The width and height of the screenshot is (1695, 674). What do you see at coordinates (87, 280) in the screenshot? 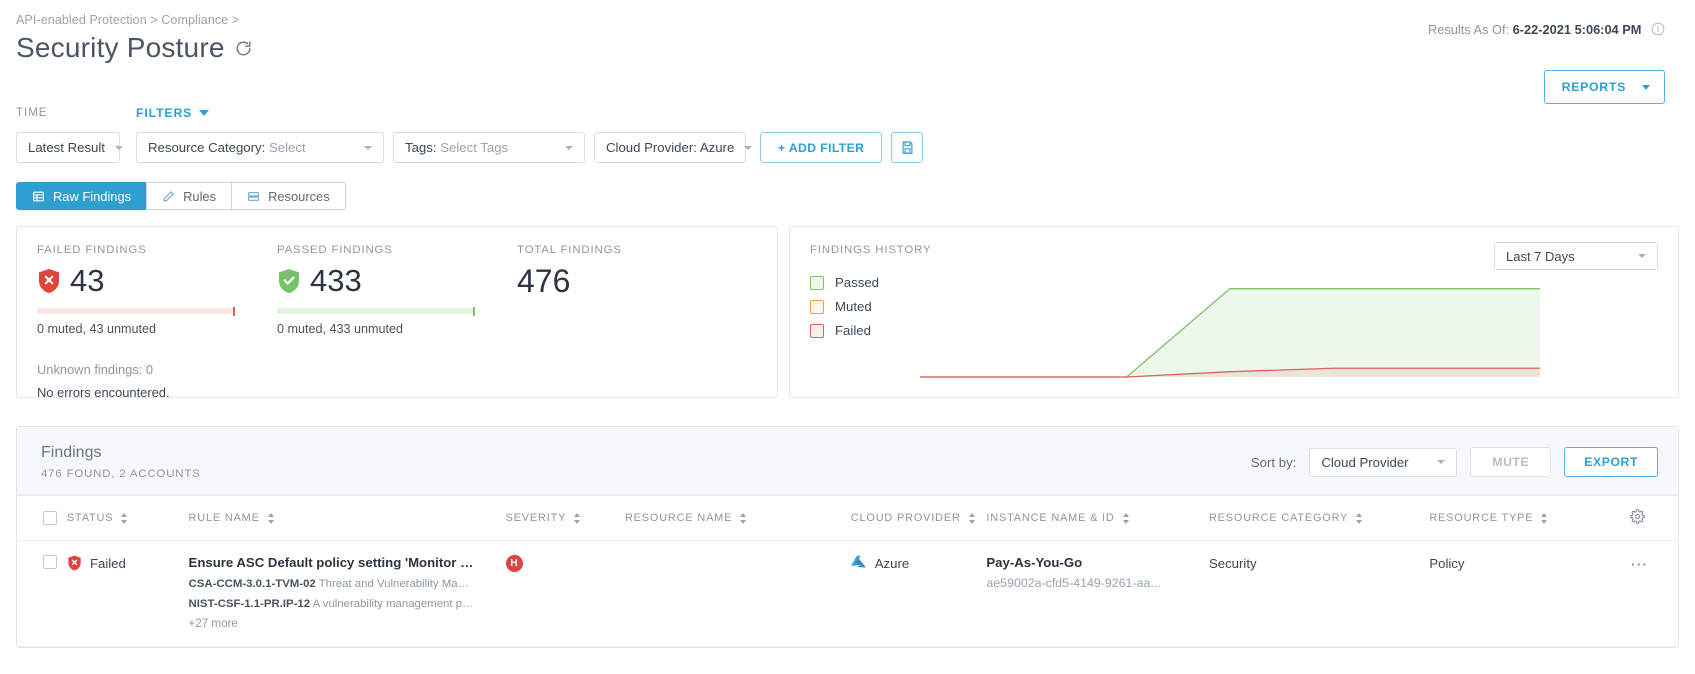
I see `failed-findings-value: 43` at bounding box center [87, 280].